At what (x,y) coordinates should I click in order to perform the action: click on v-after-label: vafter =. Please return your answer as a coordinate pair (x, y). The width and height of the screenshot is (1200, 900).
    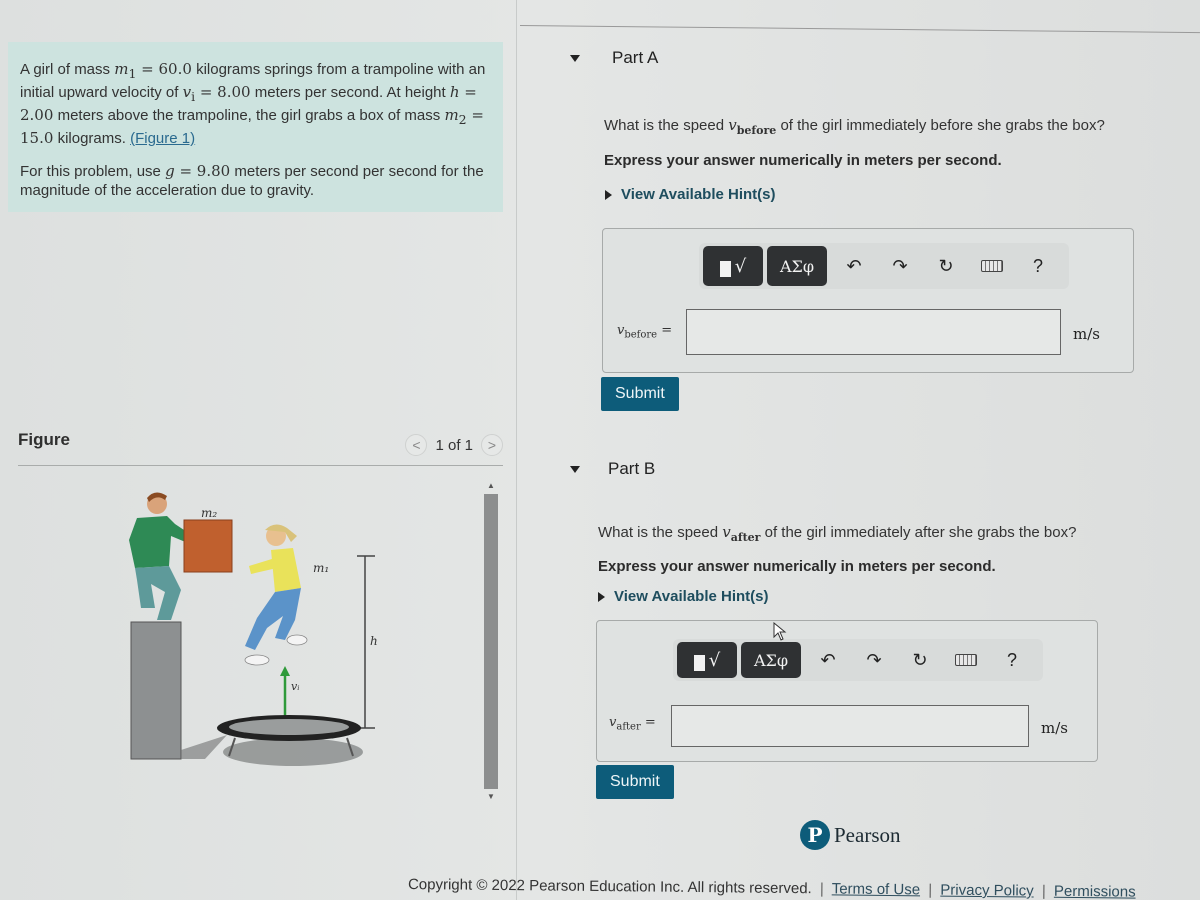
    Looking at the image, I should click on (632, 724).